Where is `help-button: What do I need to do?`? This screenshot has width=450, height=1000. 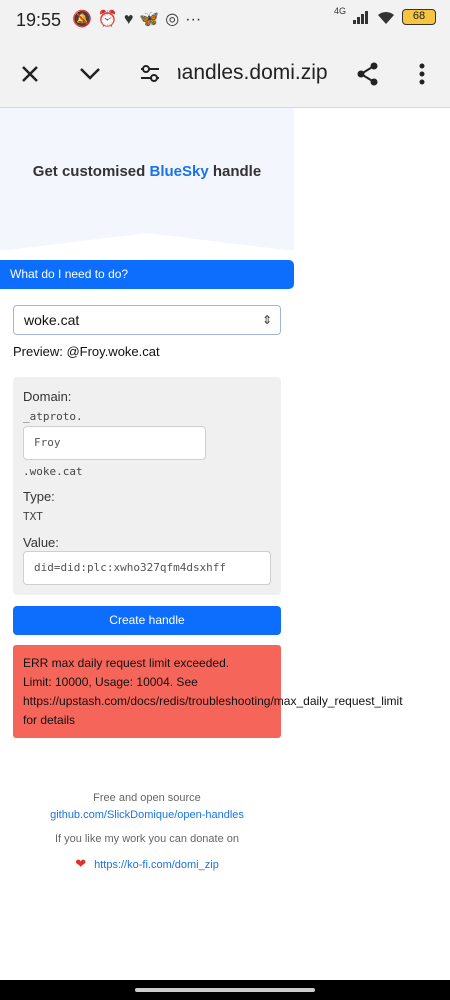
help-button: What do I need to do? is located at coordinates (147, 274).